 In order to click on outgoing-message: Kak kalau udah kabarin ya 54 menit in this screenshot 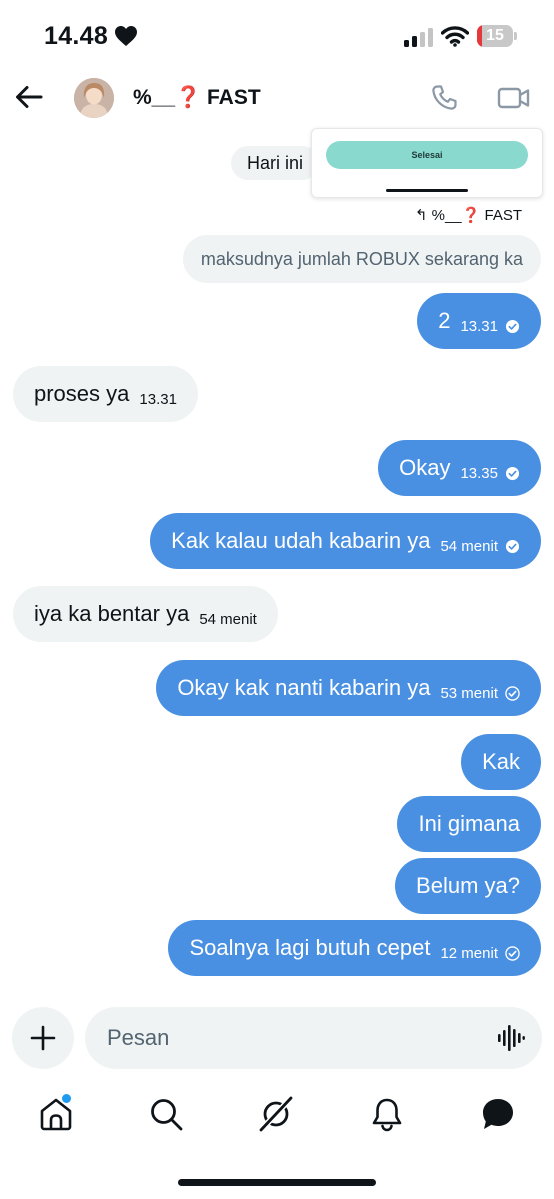, I will do `click(345, 541)`.